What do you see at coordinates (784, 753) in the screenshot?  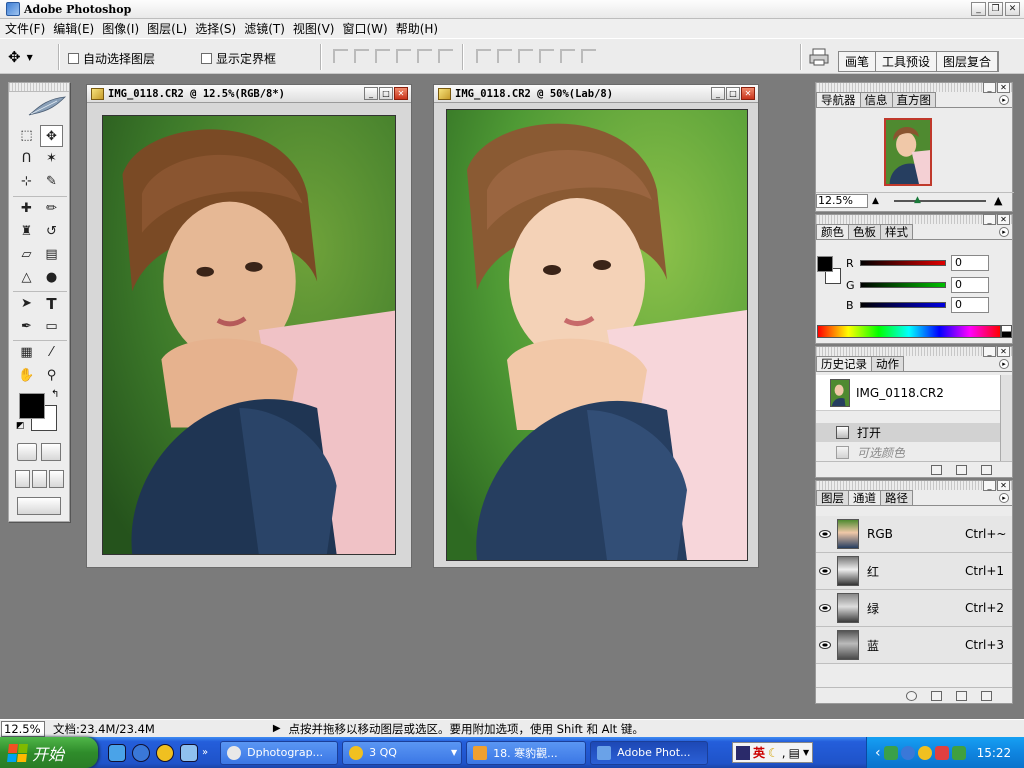 I see `punctuation-icon: ,` at bounding box center [784, 753].